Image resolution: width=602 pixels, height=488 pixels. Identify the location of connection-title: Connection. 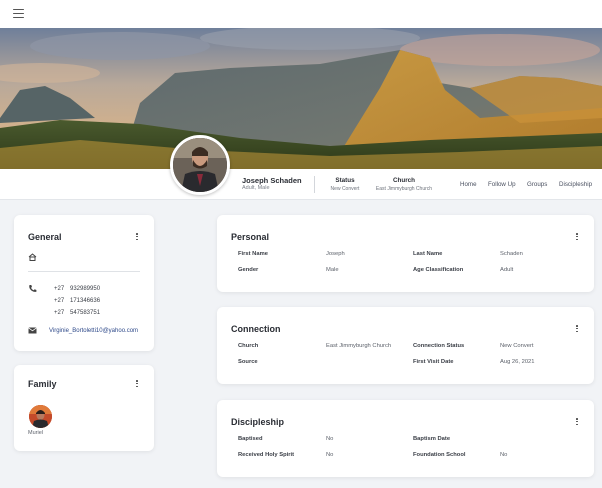
(256, 329).